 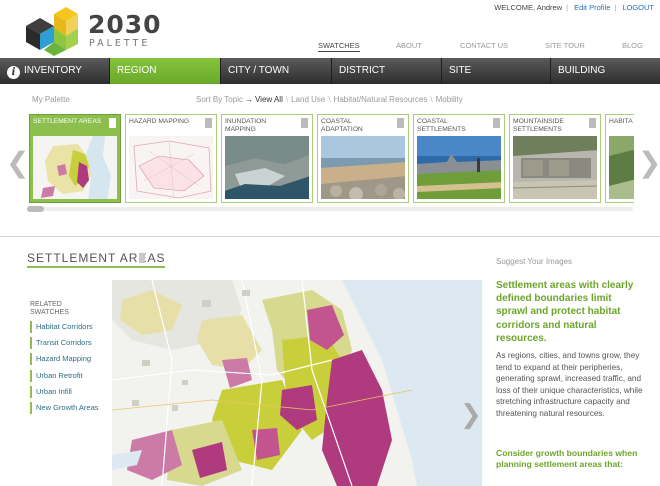 What do you see at coordinates (64, 327) in the screenshot?
I see `related-habitat-corridors: Habitat Corridors` at bounding box center [64, 327].